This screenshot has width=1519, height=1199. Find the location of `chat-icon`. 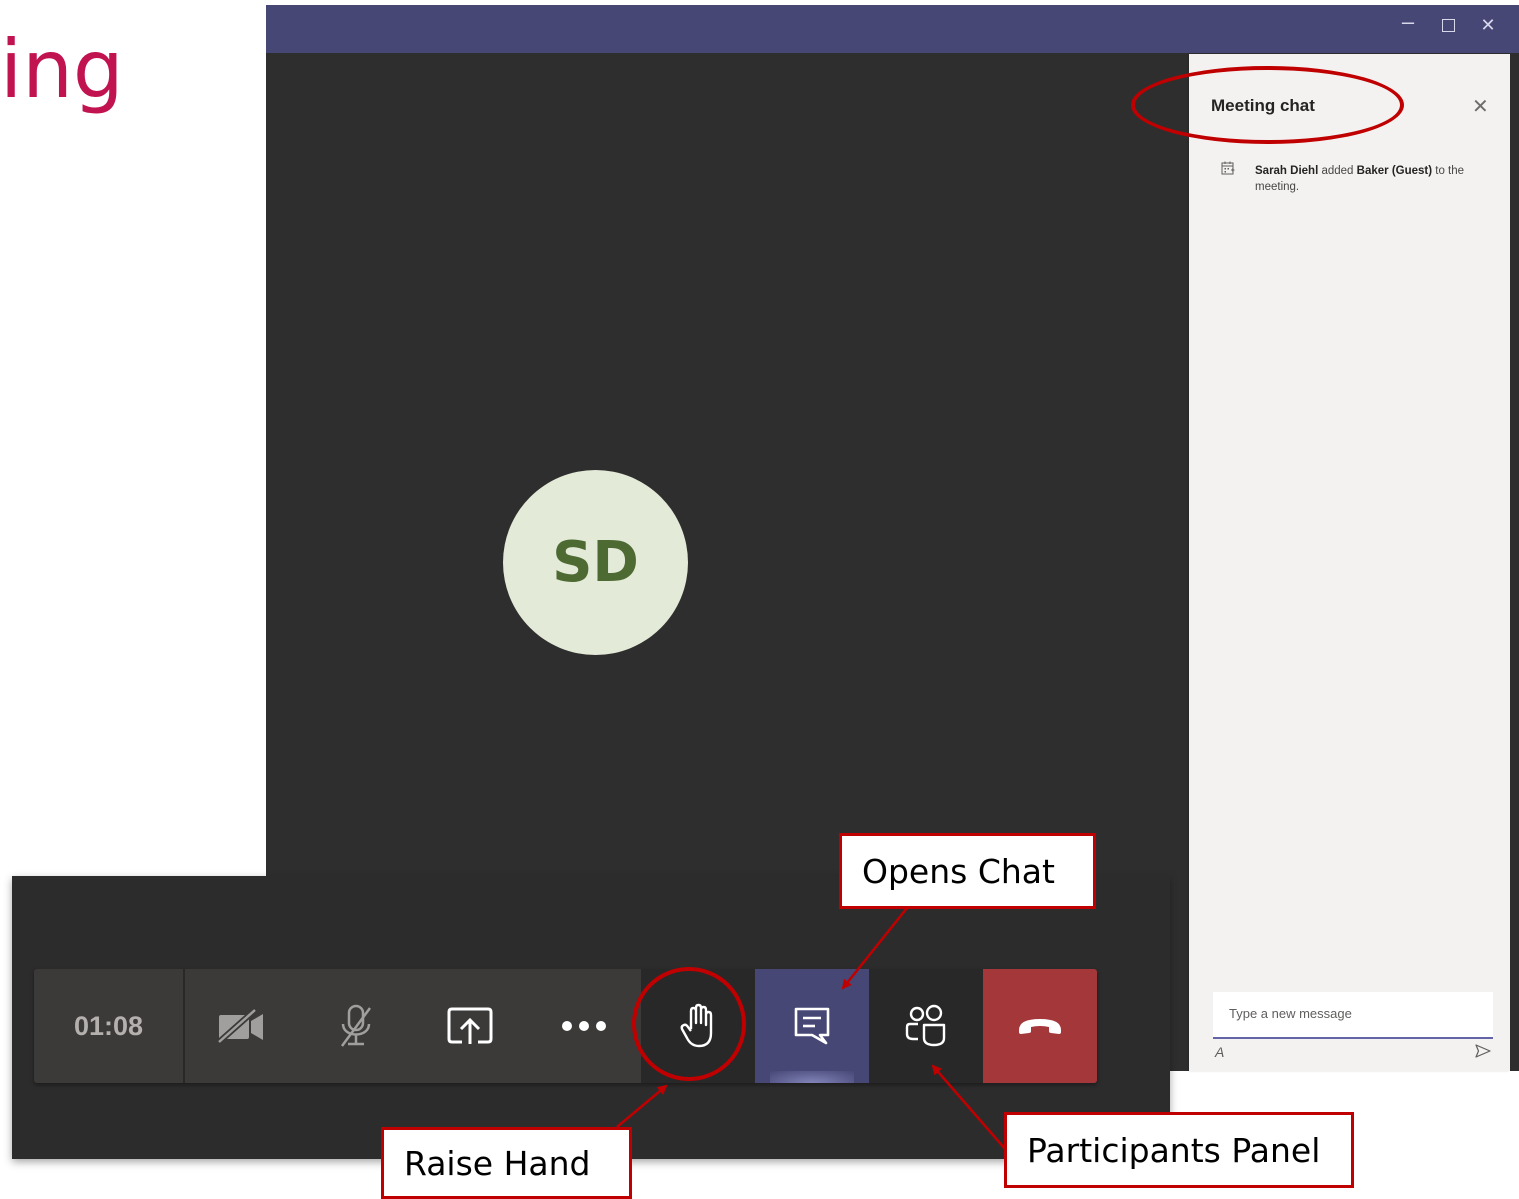

chat-icon is located at coordinates (812, 1026).